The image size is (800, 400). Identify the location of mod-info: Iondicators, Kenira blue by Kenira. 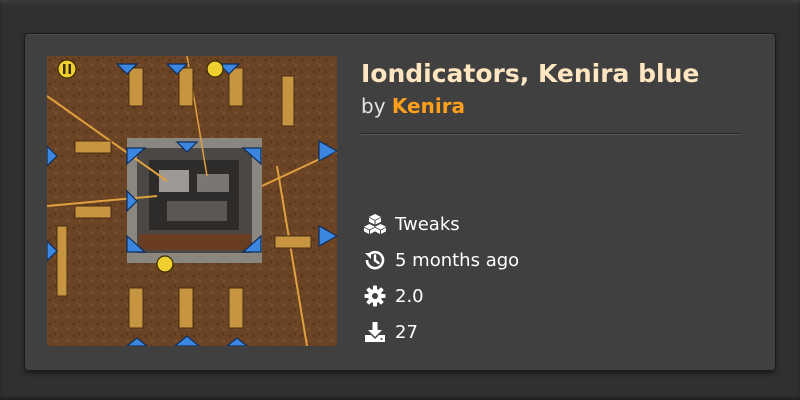
(551, 86).